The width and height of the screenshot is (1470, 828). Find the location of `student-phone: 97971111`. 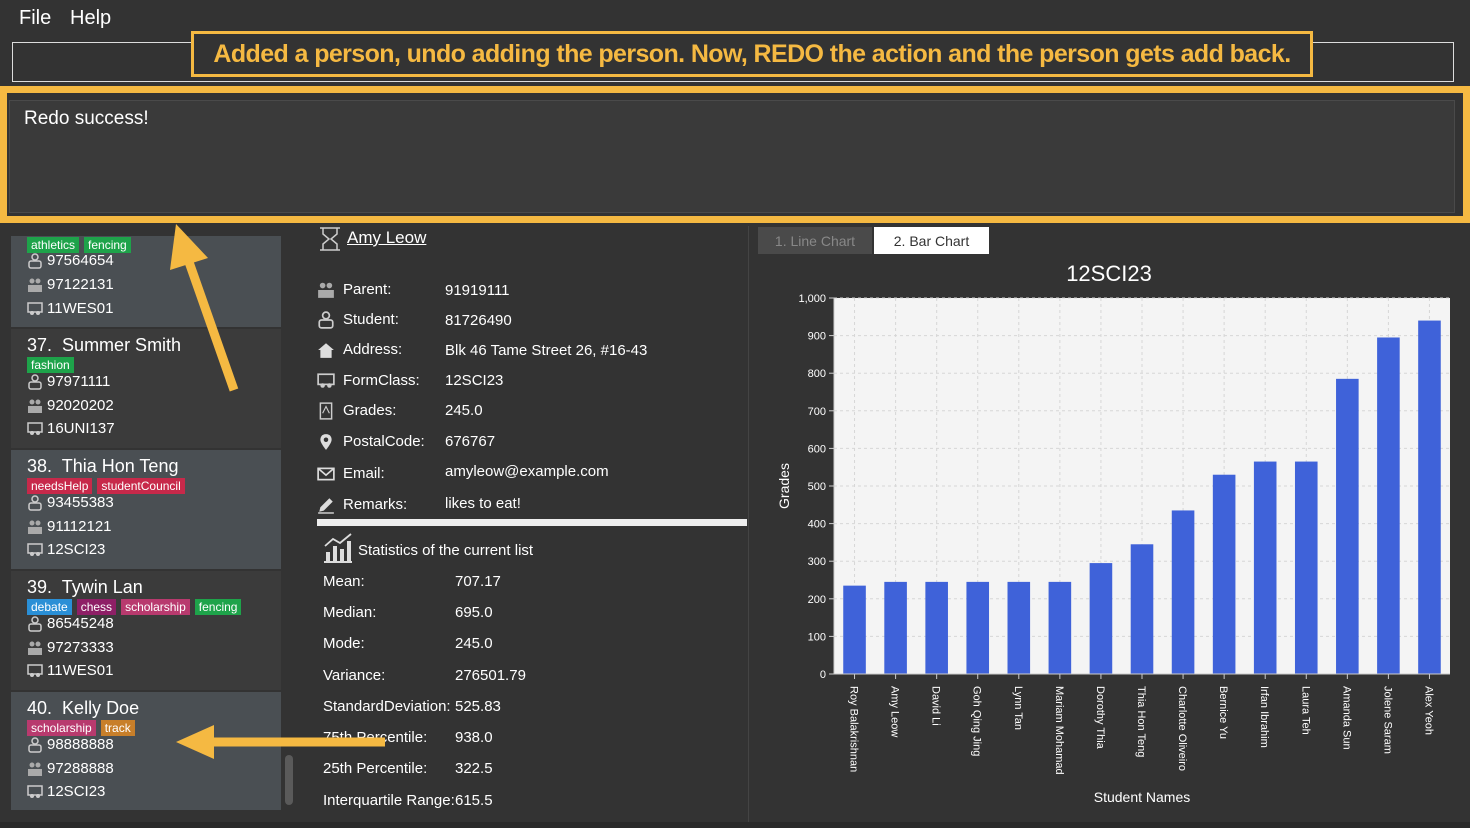

student-phone: 97971111 is located at coordinates (68, 381).